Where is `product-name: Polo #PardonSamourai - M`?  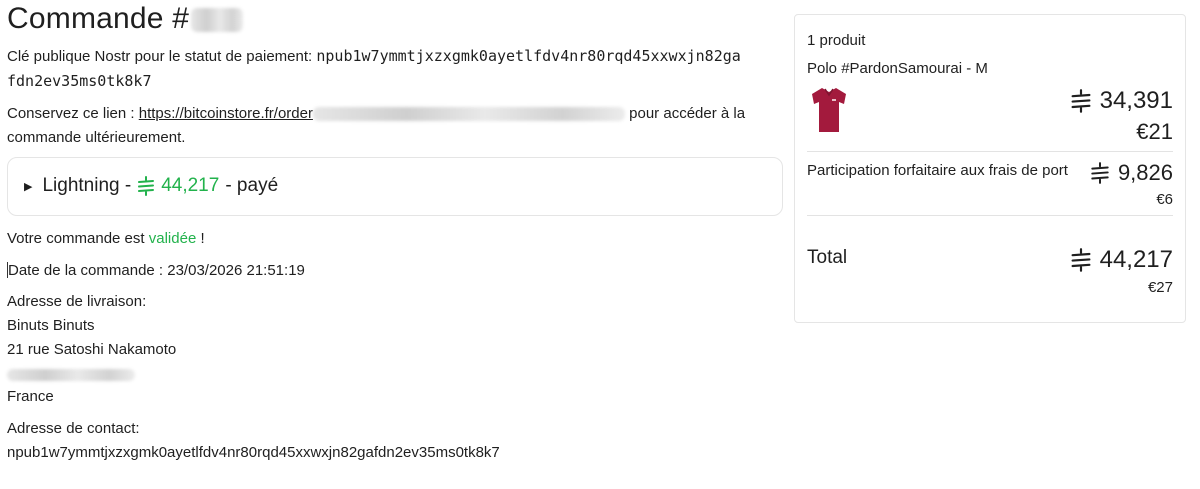 product-name: Polo #PardonSamourai - M is located at coordinates (897, 68).